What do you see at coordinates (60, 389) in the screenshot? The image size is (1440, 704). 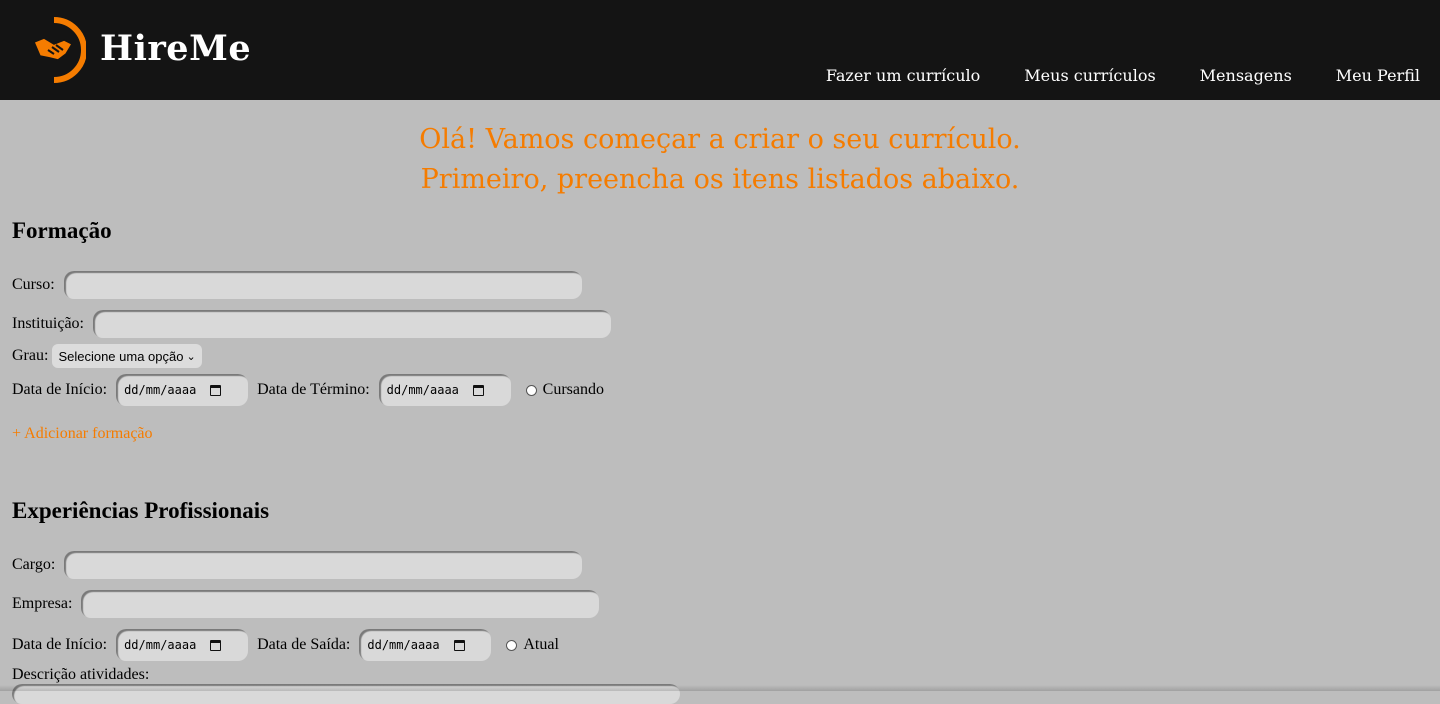 I see `formacao-inicio-label: Data de Início:` at bounding box center [60, 389].